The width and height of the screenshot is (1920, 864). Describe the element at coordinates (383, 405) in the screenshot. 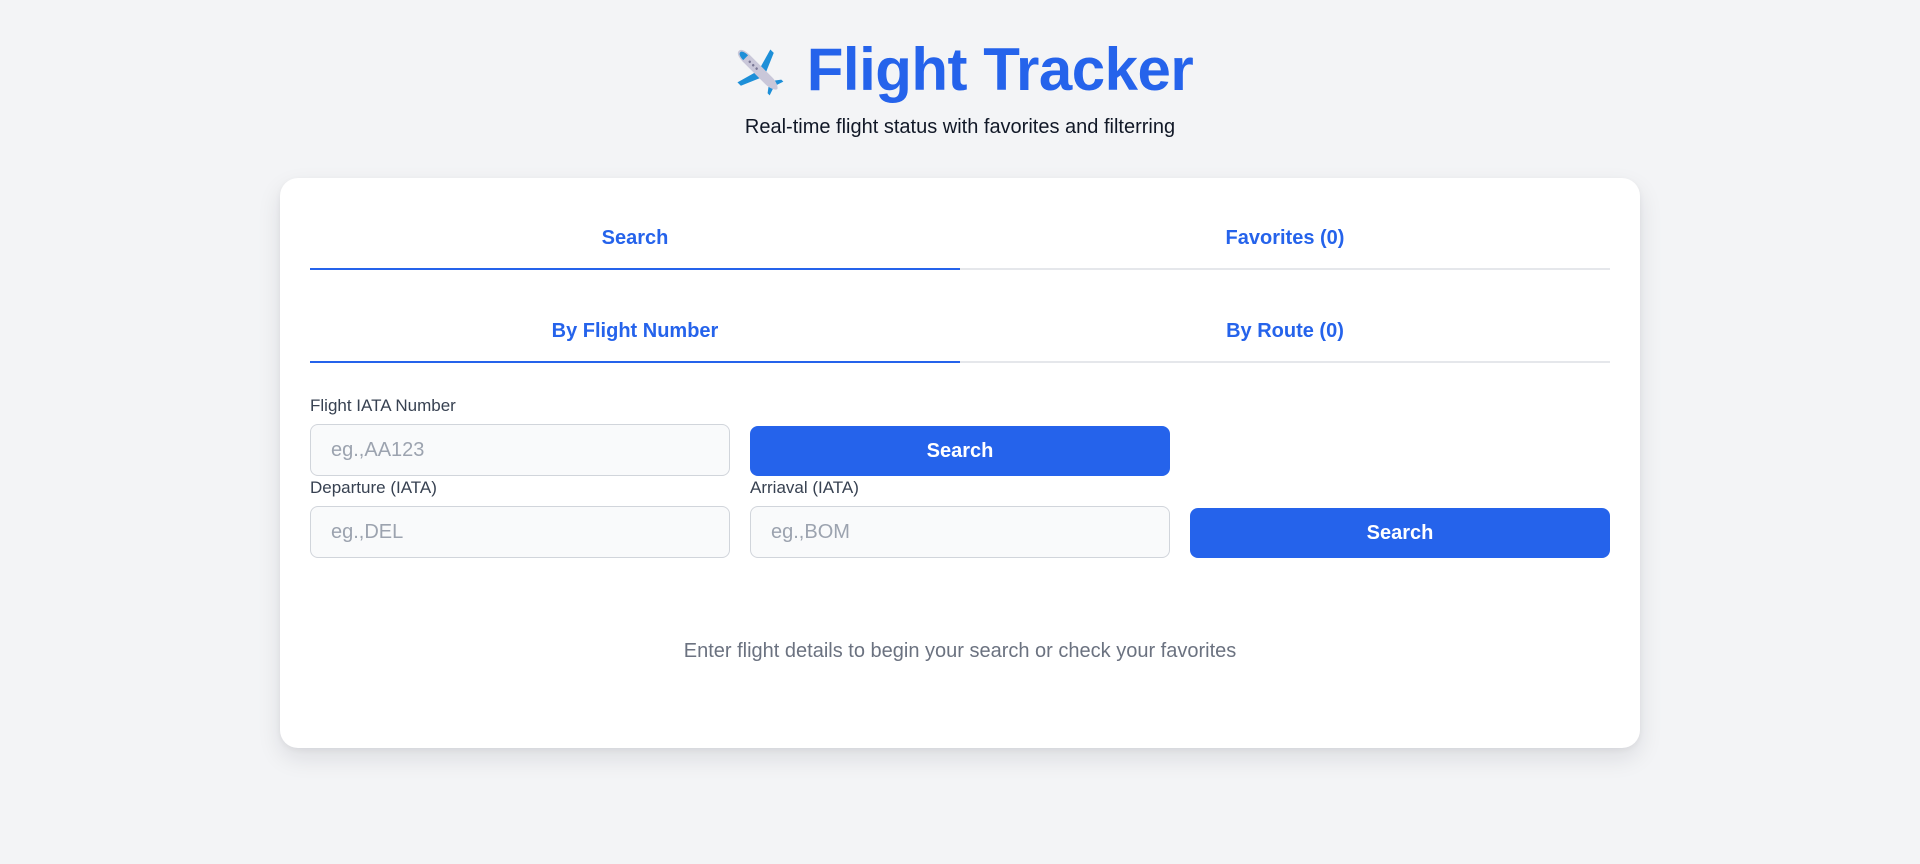

I see `flight-number-label: Flight IATA Number` at that location.